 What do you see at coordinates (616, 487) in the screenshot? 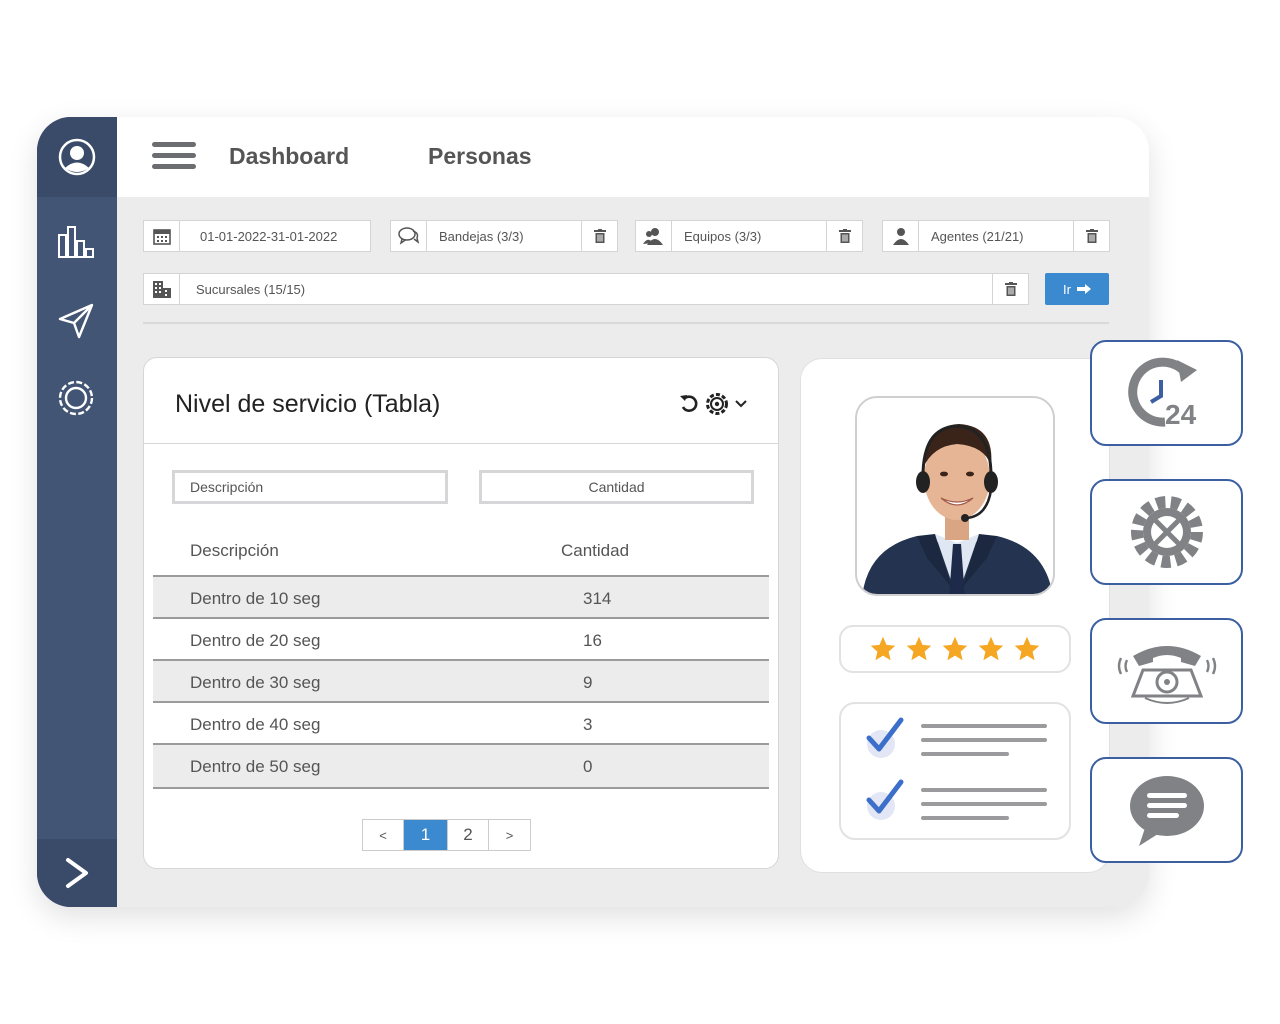
I see `filter-quantity-input: Cantidad` at bounding box center [616, 487].